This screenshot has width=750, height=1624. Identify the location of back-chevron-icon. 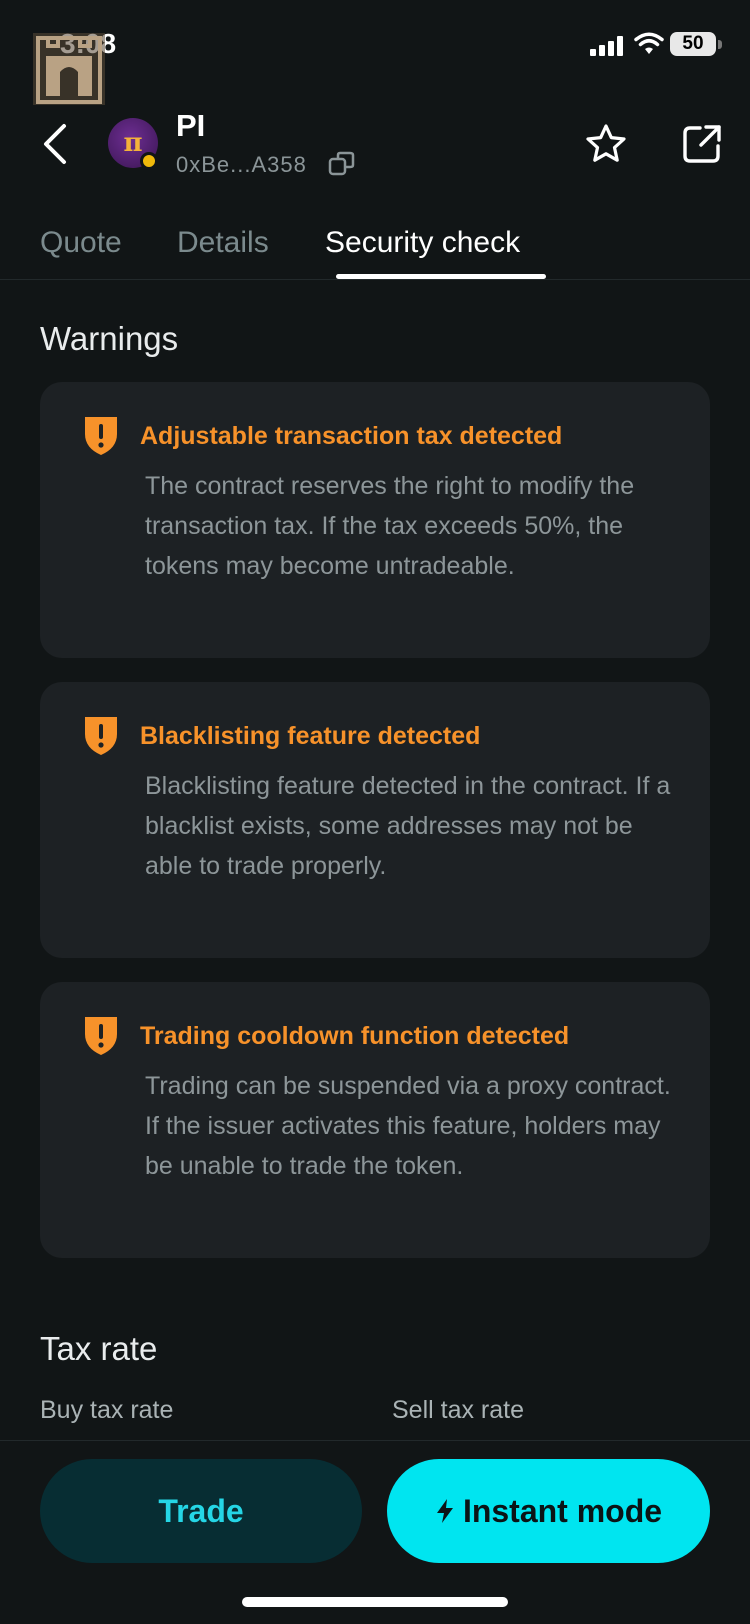
(56, 144).